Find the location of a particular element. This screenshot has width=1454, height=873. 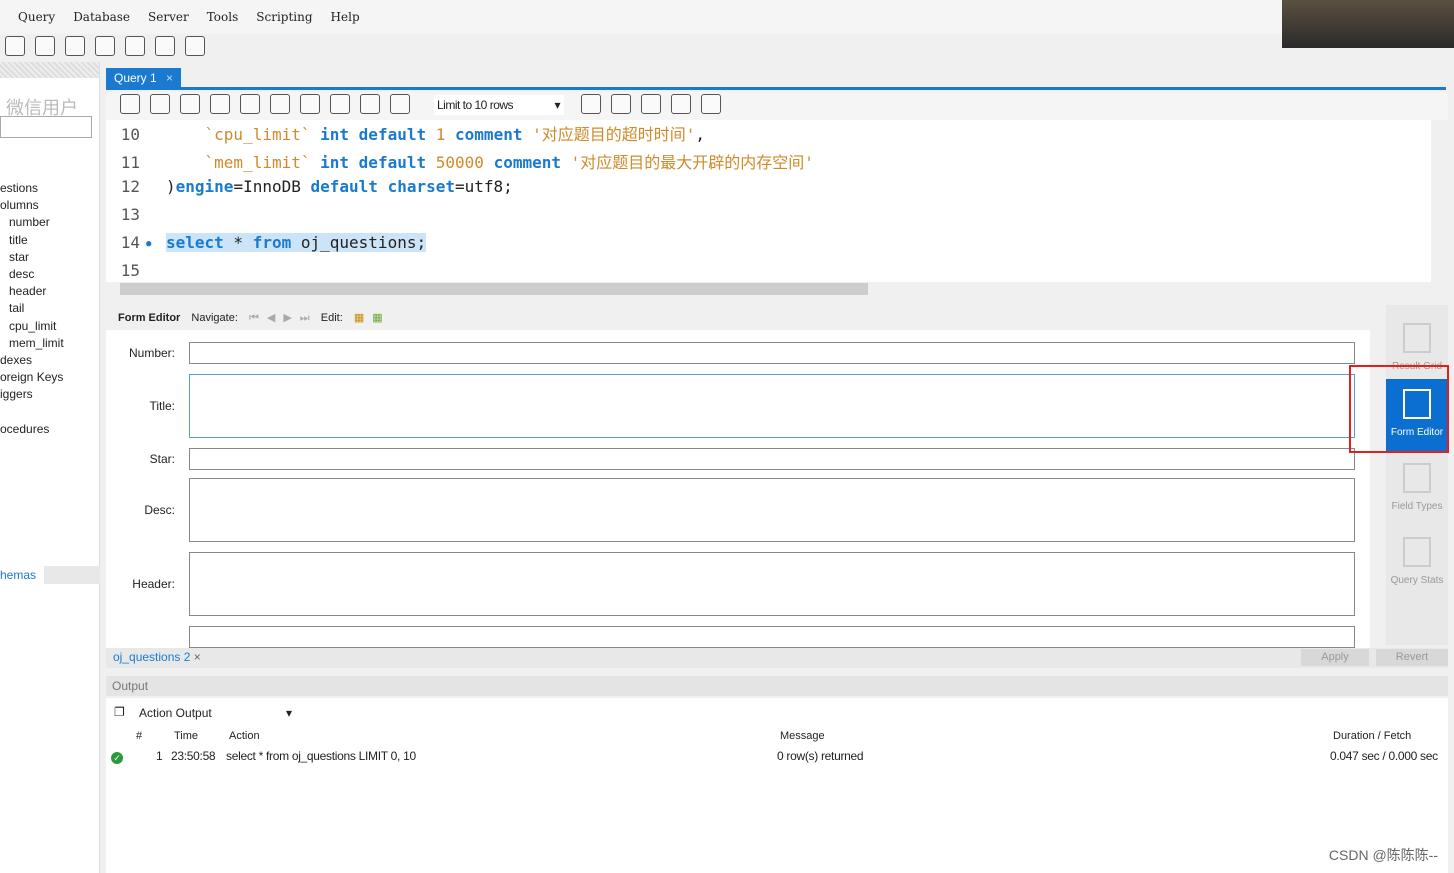

panel-query-stats-button: Query Stats is located at coordinates (1417, 564).